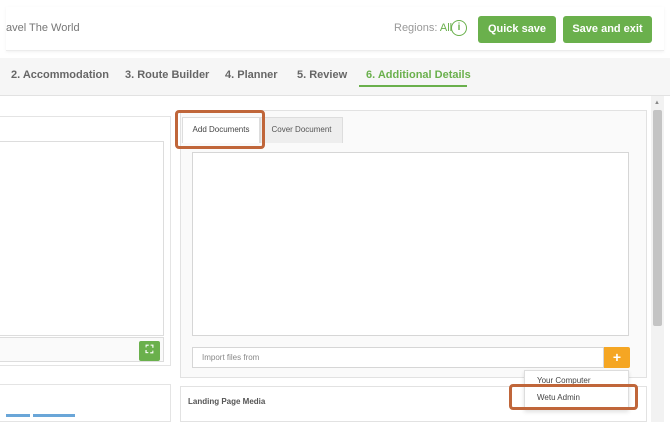  Describe the element at coordinates (227, 401) in the screenshot. I see `landing-page-media-title: Landing Page Media` at that location.